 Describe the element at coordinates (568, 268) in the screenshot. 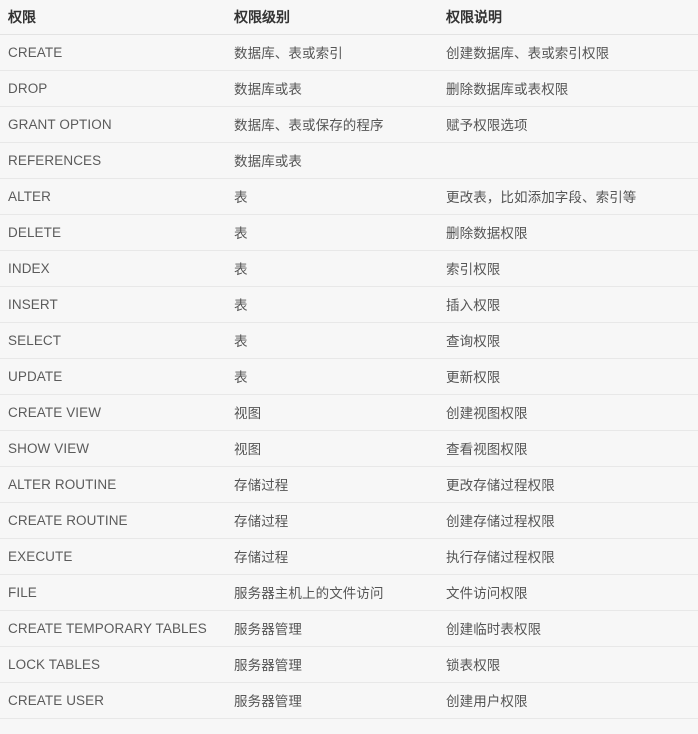

I see `cell-description: 索引权限` at that location.